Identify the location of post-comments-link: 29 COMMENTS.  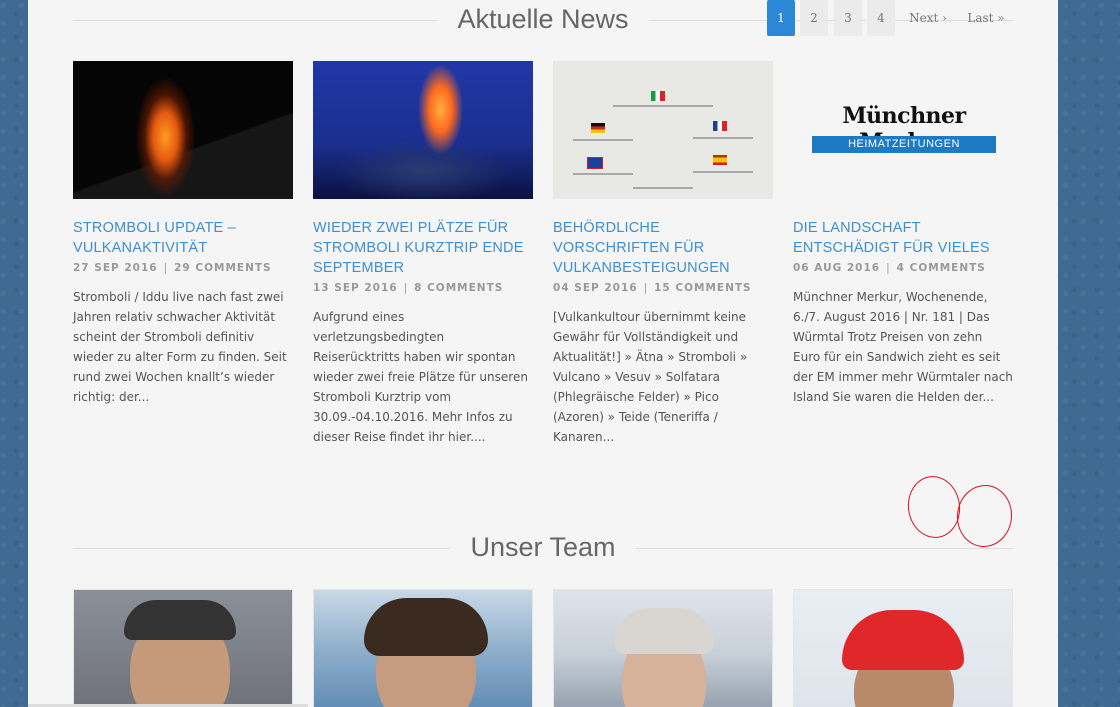
(222, 268).